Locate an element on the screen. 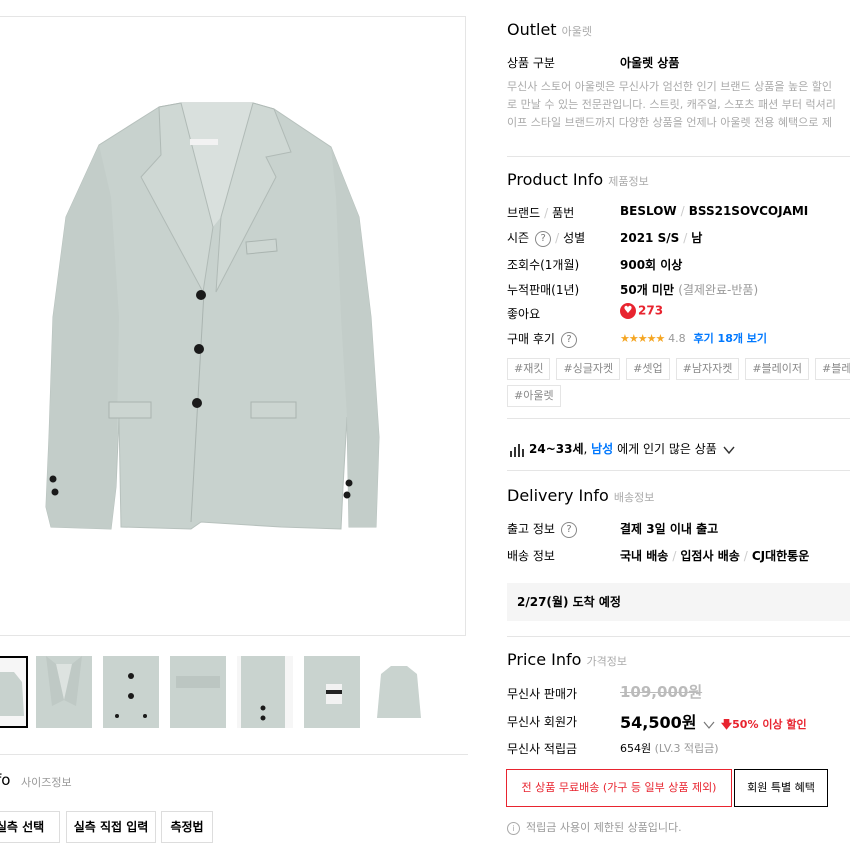  thumbnail-collar-icon is located at coordinates (64, 692).